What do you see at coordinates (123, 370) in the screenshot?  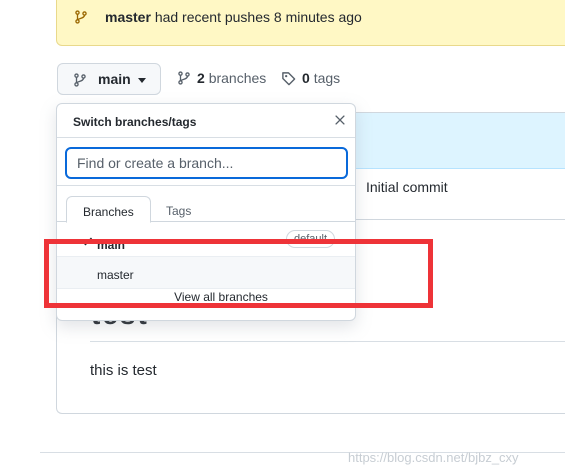 I see `readme-body: this is test` at bounding box center [123, 370].